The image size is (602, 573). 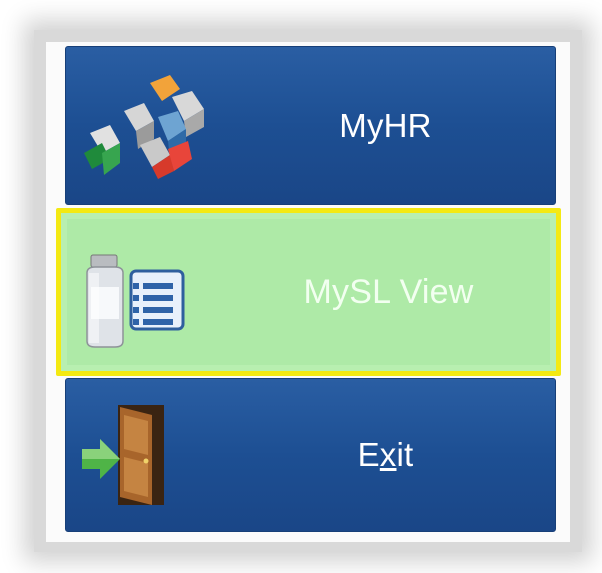 I want to click on exit-label-suffix: it, so click(x=405, y=454).